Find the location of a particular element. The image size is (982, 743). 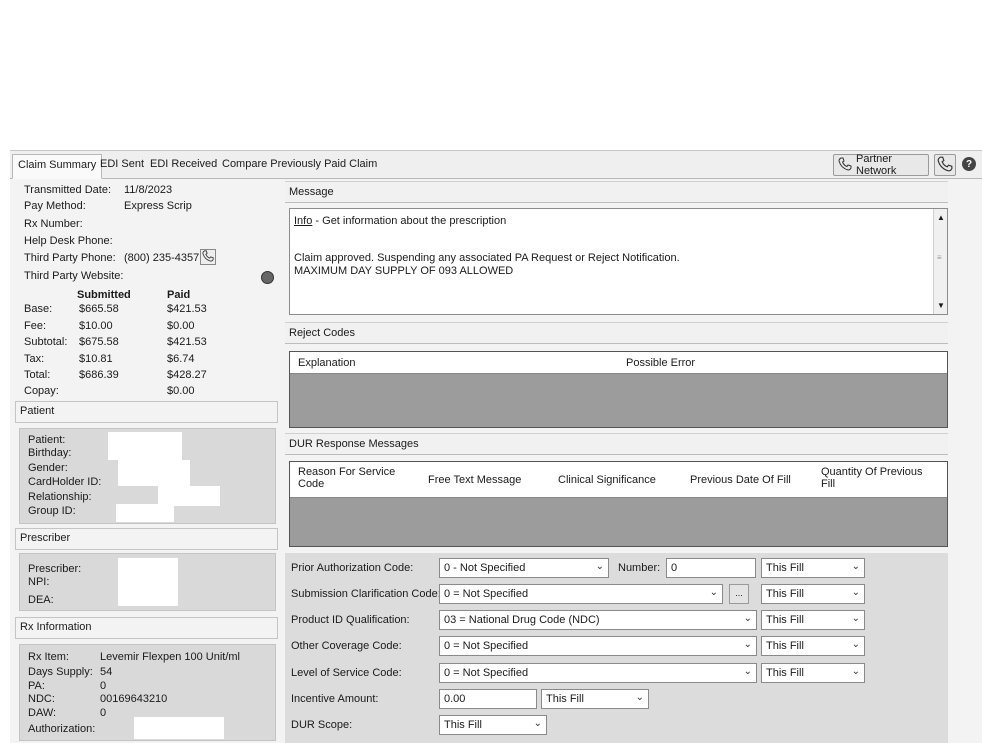

scroll-down-icon: ▼ is located at coordinates (941, 305).